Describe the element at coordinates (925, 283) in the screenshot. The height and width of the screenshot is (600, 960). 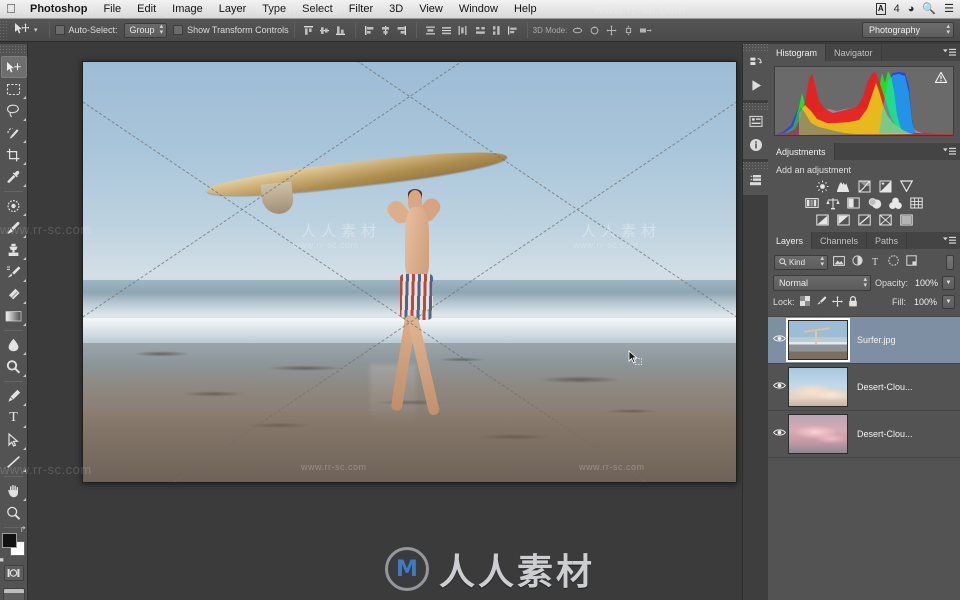
I see `opacity-value: 100%` at that location.